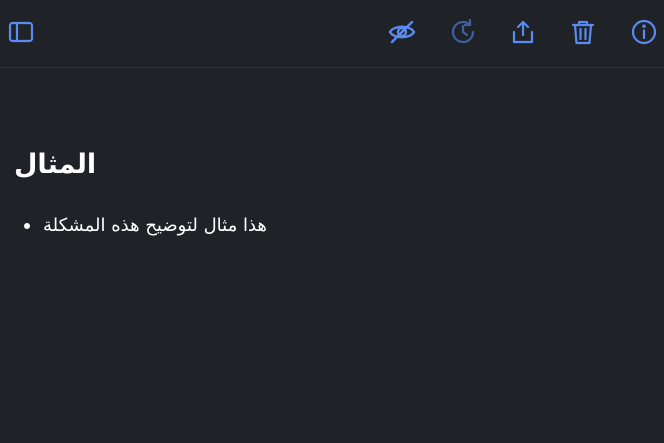 This screenshot has width=664, height=443. I want to click on toggle-preview-button, so click(402, 32).